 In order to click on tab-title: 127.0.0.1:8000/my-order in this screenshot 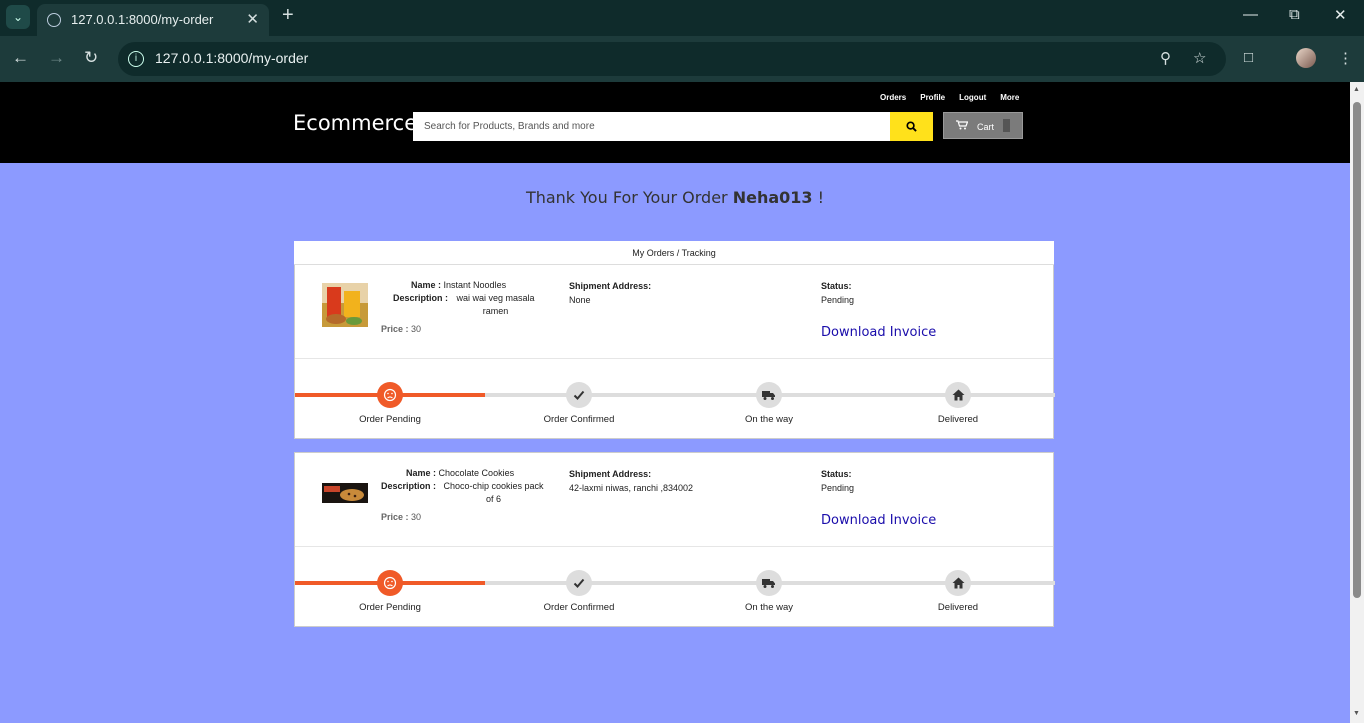, I will do `click(142, 19)`.